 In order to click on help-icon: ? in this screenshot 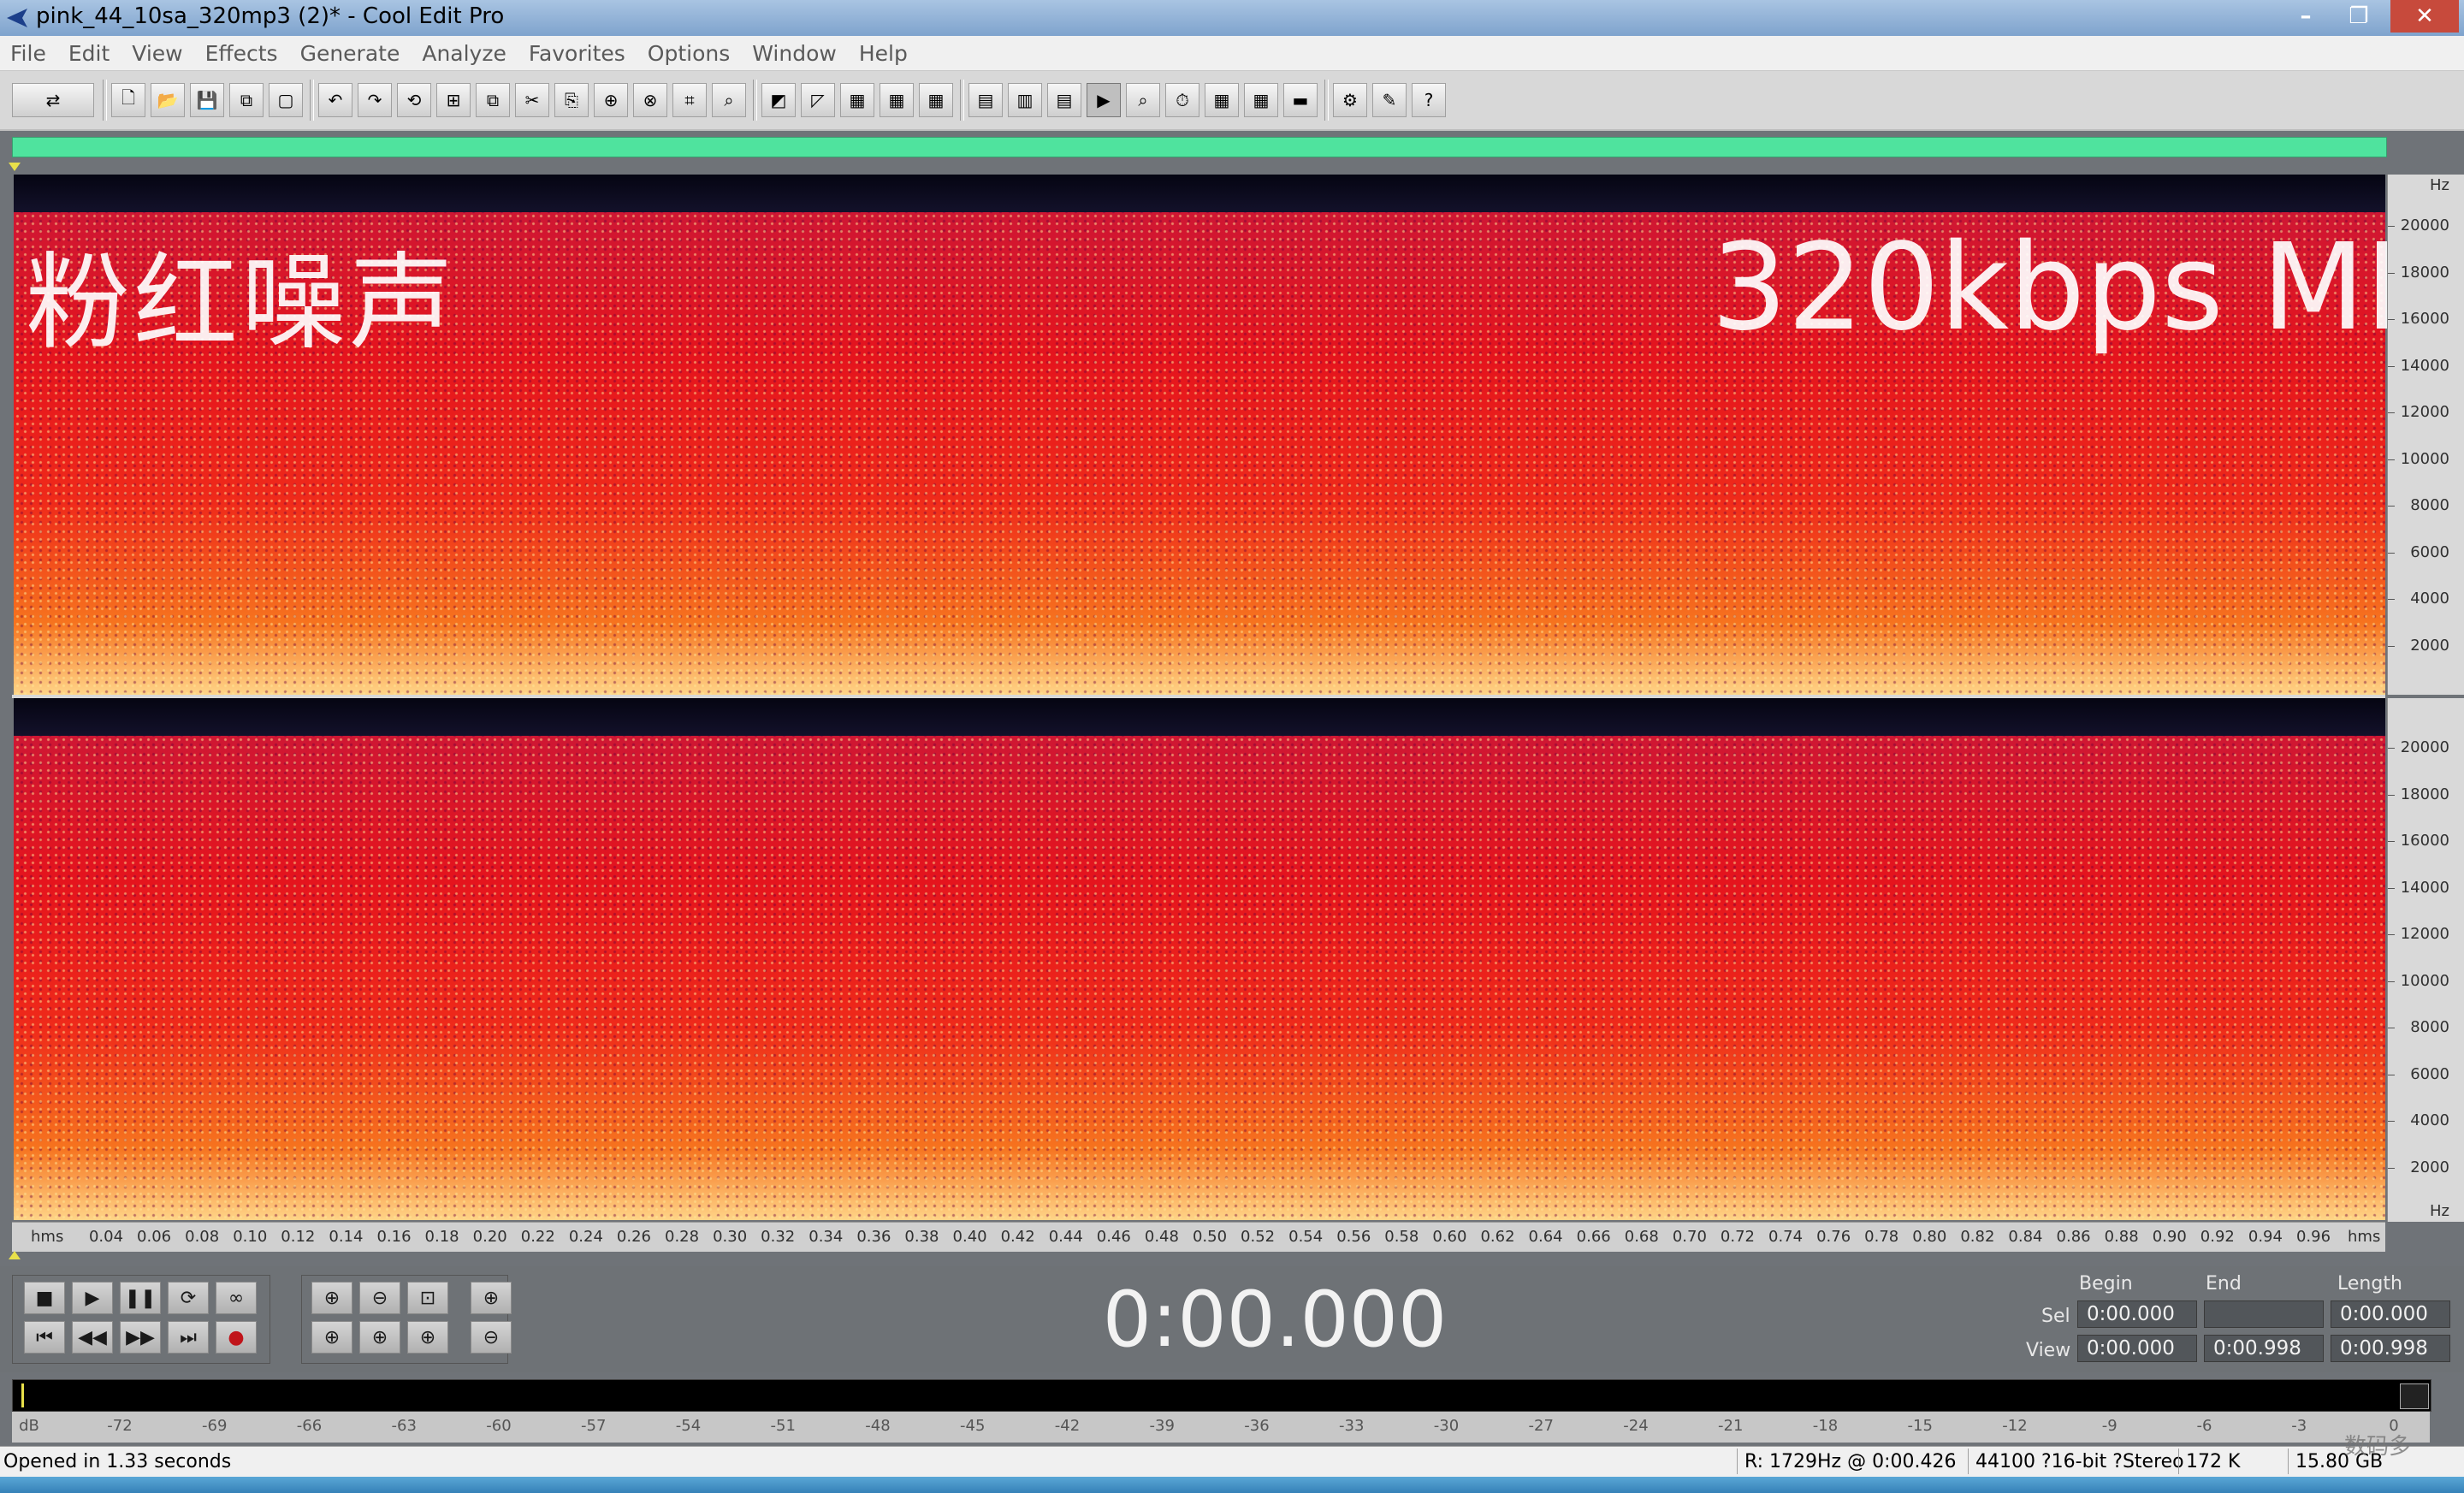, I will do `click(1429, 100)`.